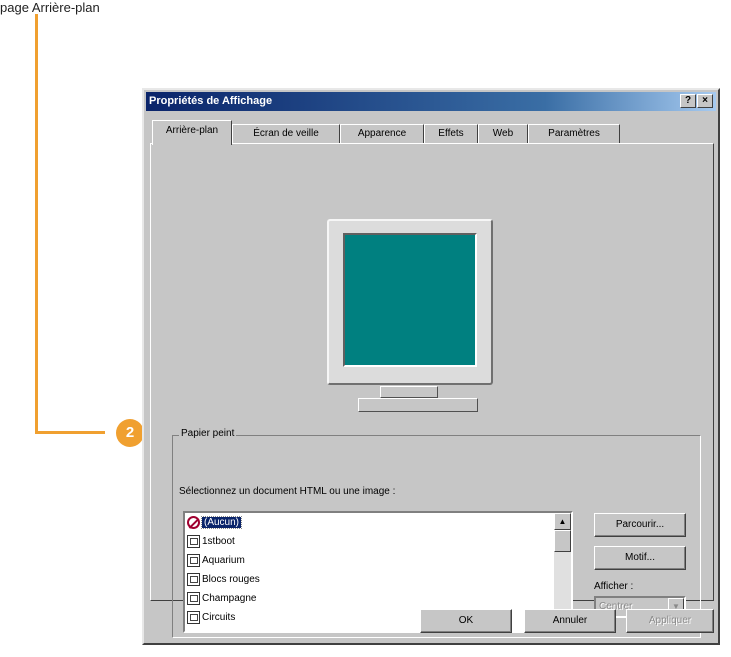  Describe the element at coordinates (369, 560) in the screenshot. I see `list-item: Aquarium` at that location.